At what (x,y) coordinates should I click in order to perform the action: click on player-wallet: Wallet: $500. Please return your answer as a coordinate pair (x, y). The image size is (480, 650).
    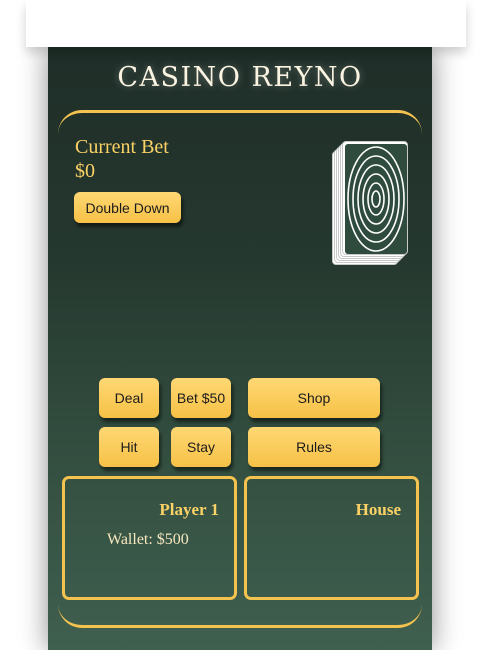
    Looking at the image, I should click on (148, 539).